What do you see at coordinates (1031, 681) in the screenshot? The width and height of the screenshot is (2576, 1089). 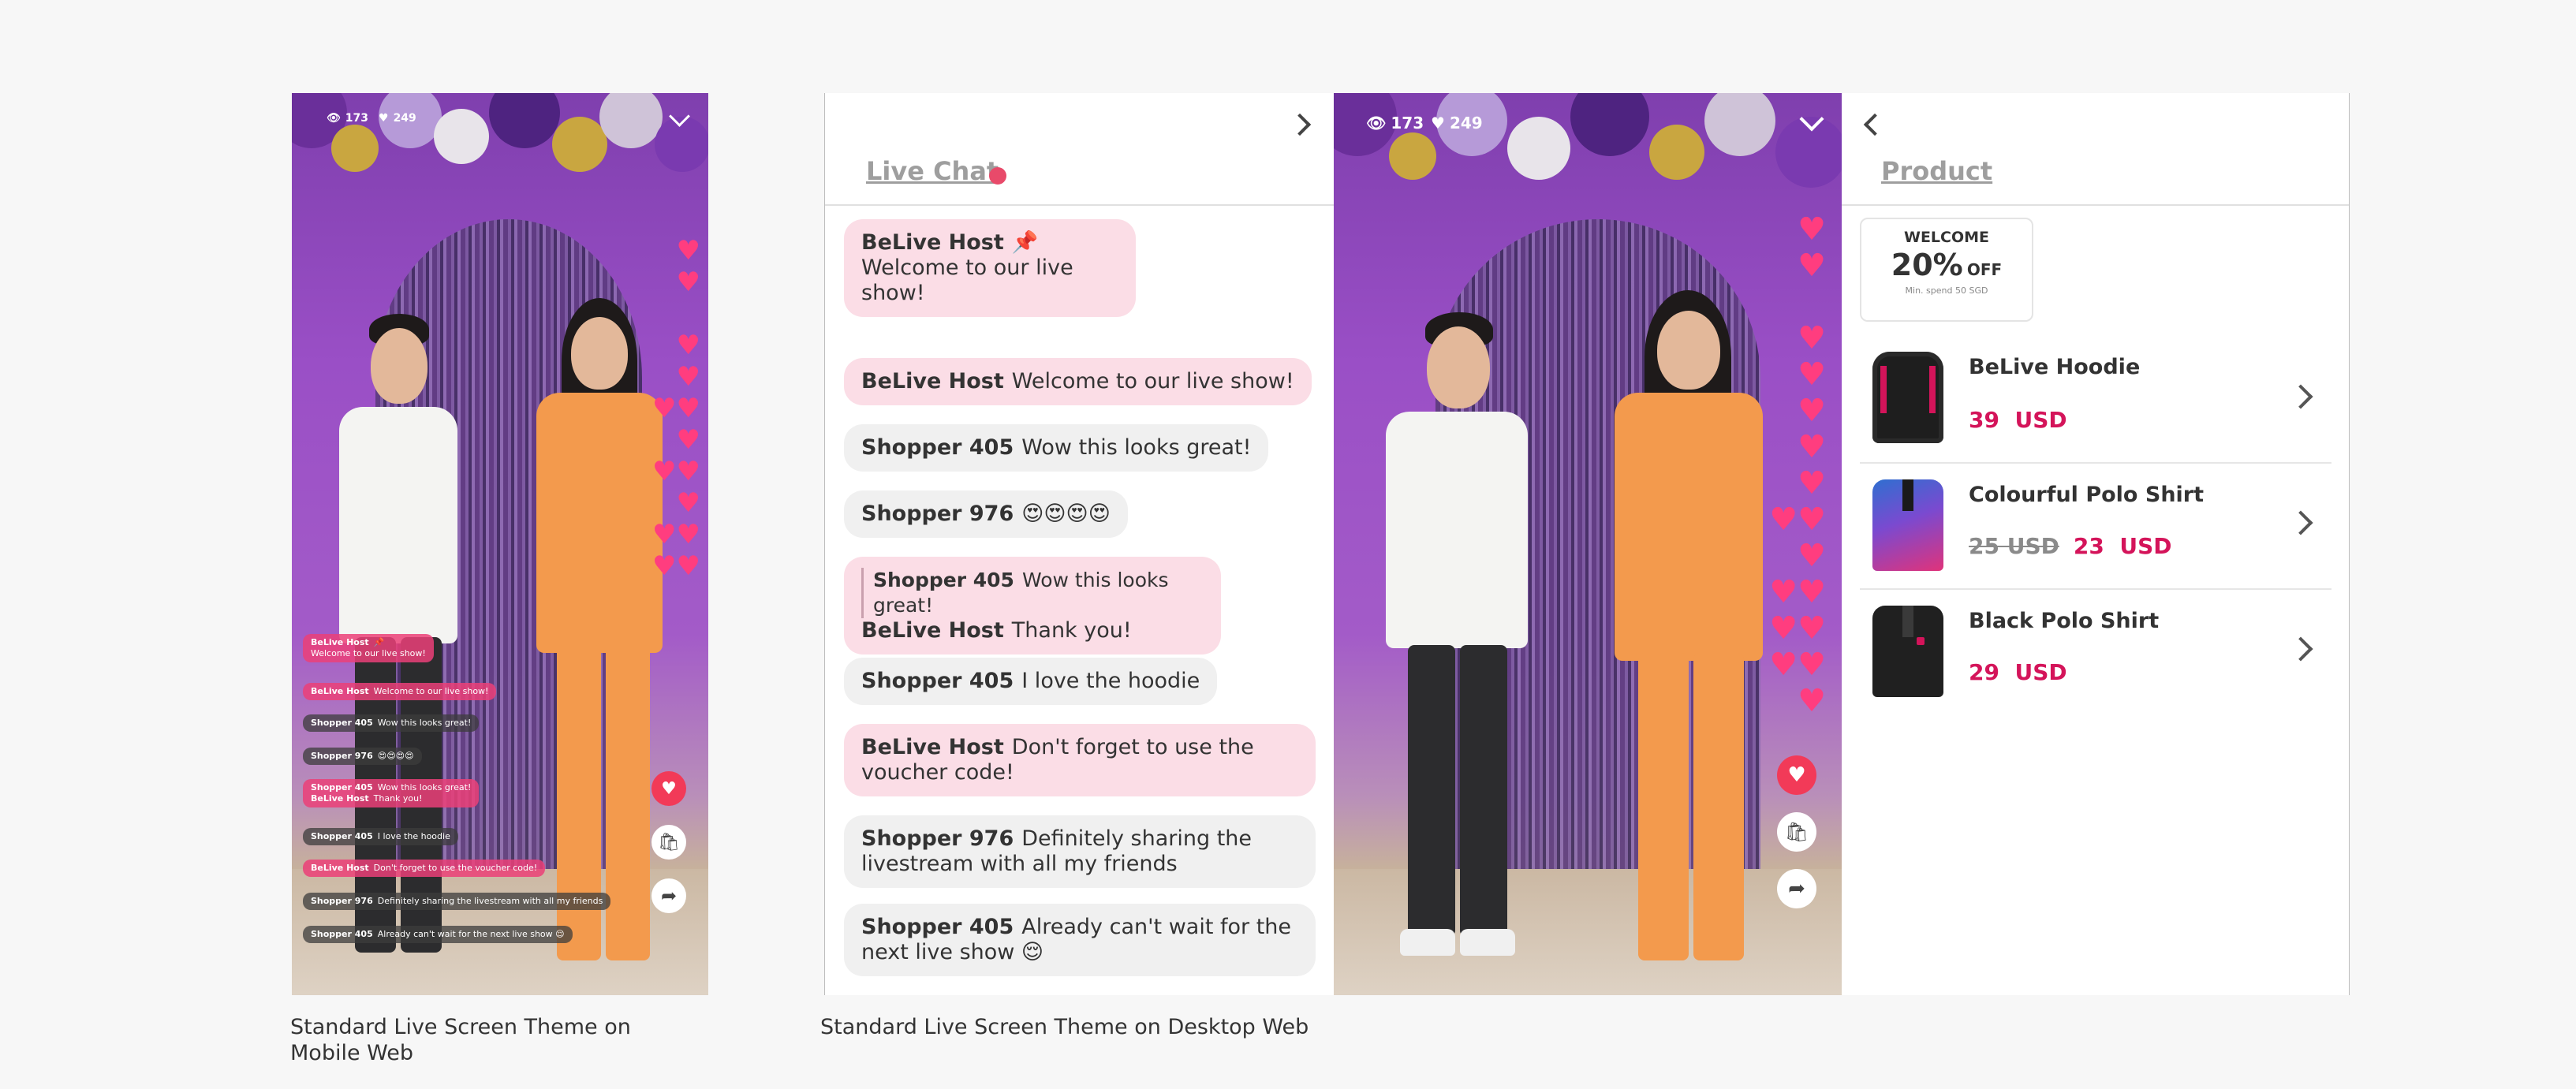 I see `chat-message: Shopper 405 I love the hoodie` at bounding box center [1031, 681].